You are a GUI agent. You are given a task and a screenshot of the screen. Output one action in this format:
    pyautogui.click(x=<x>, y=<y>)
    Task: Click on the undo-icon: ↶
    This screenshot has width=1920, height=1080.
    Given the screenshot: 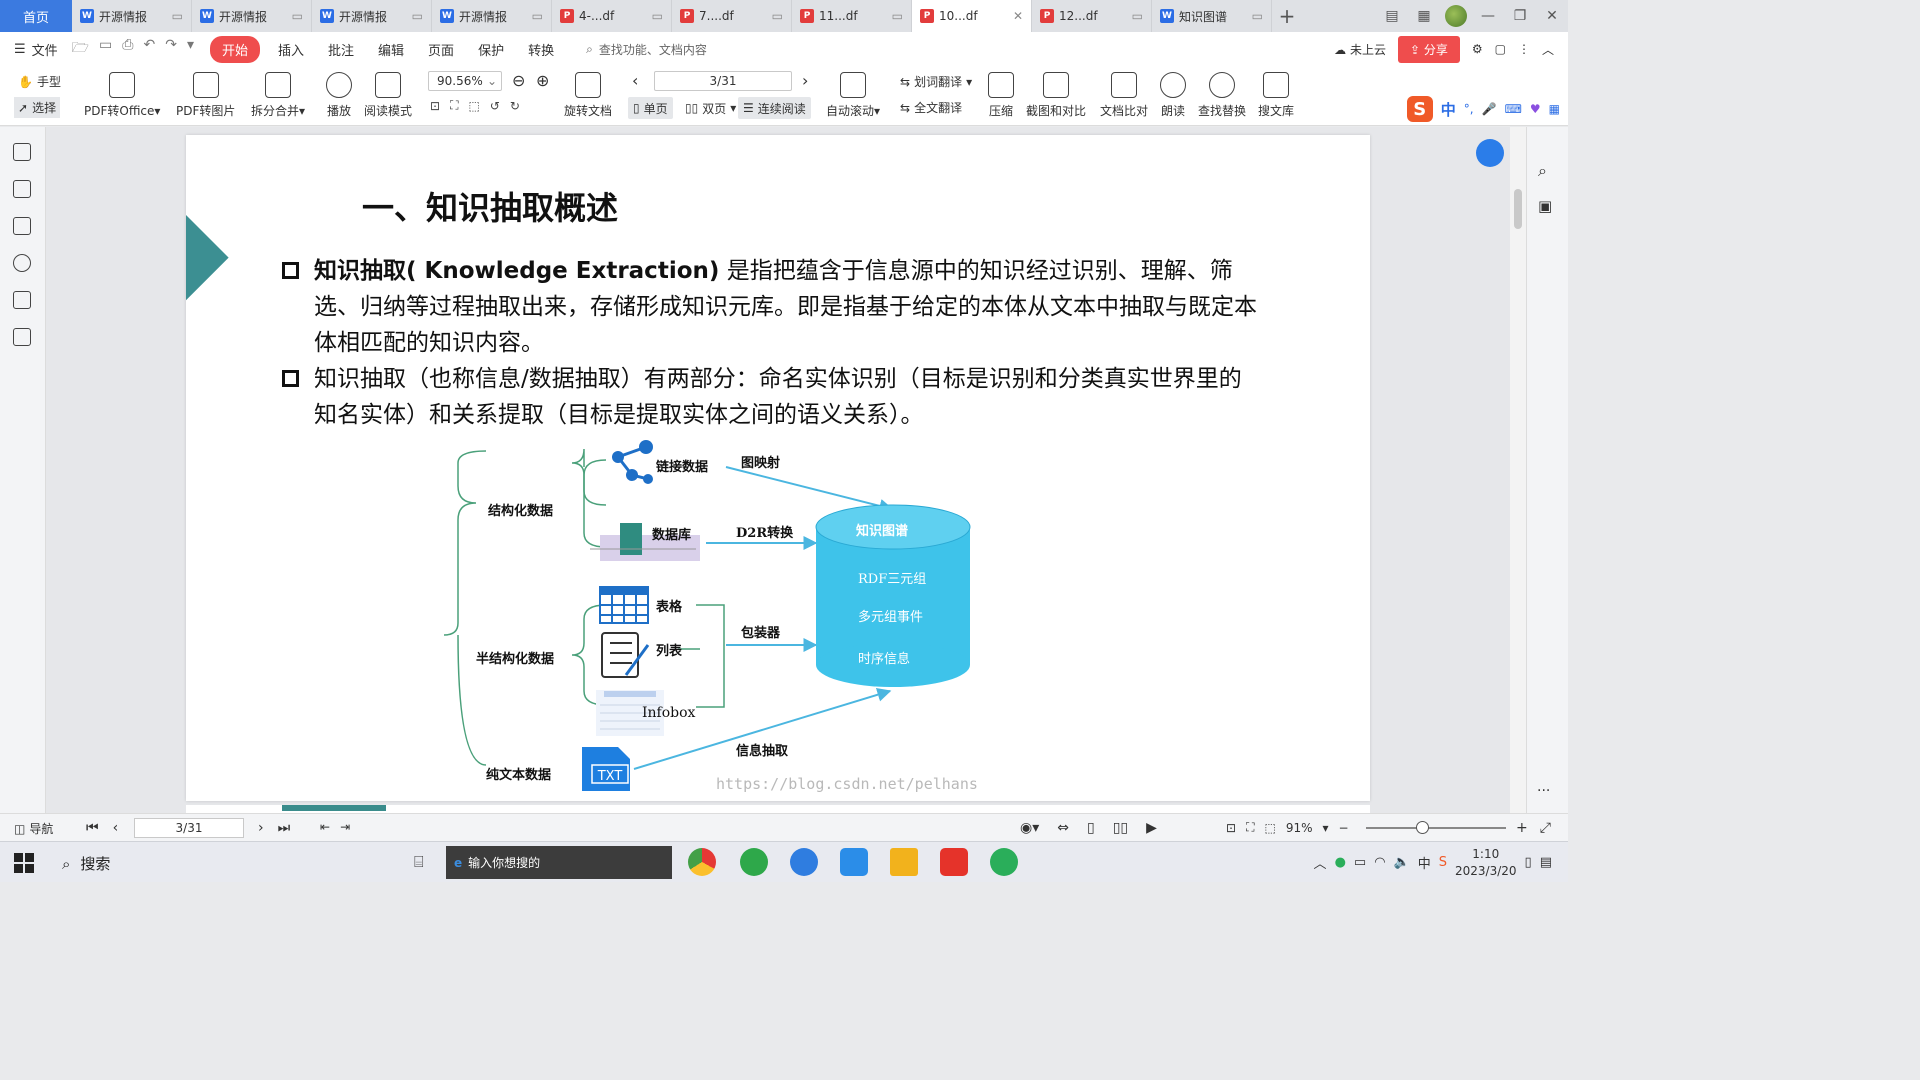 What is the action you would take?
    pyautogui.click(x=149, y=49)
    